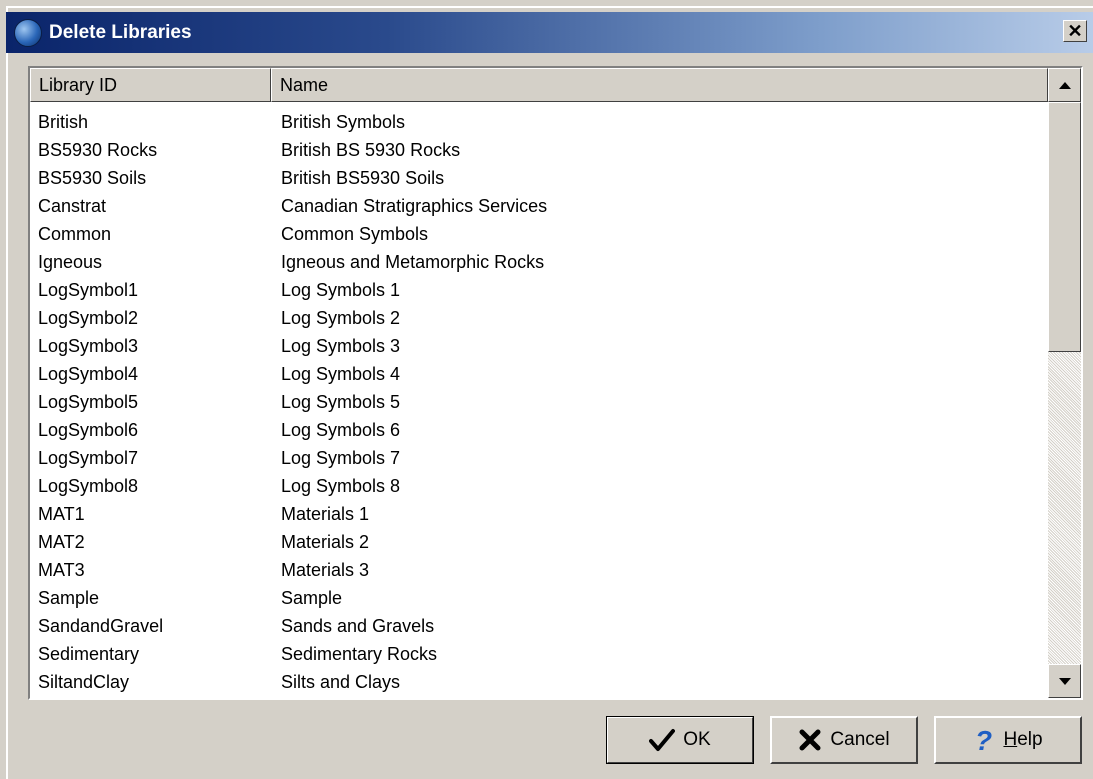 The width and height of the screenshot is (1093, 779). Describe the element at coordinates (72, 205) in the screenshot. I see `library-id-cell: Canstrat` at that location.